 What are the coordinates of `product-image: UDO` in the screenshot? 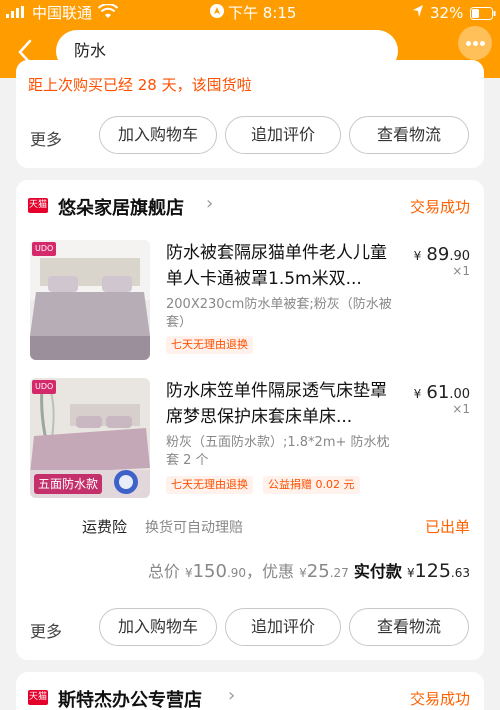 It's located at (90, 300).